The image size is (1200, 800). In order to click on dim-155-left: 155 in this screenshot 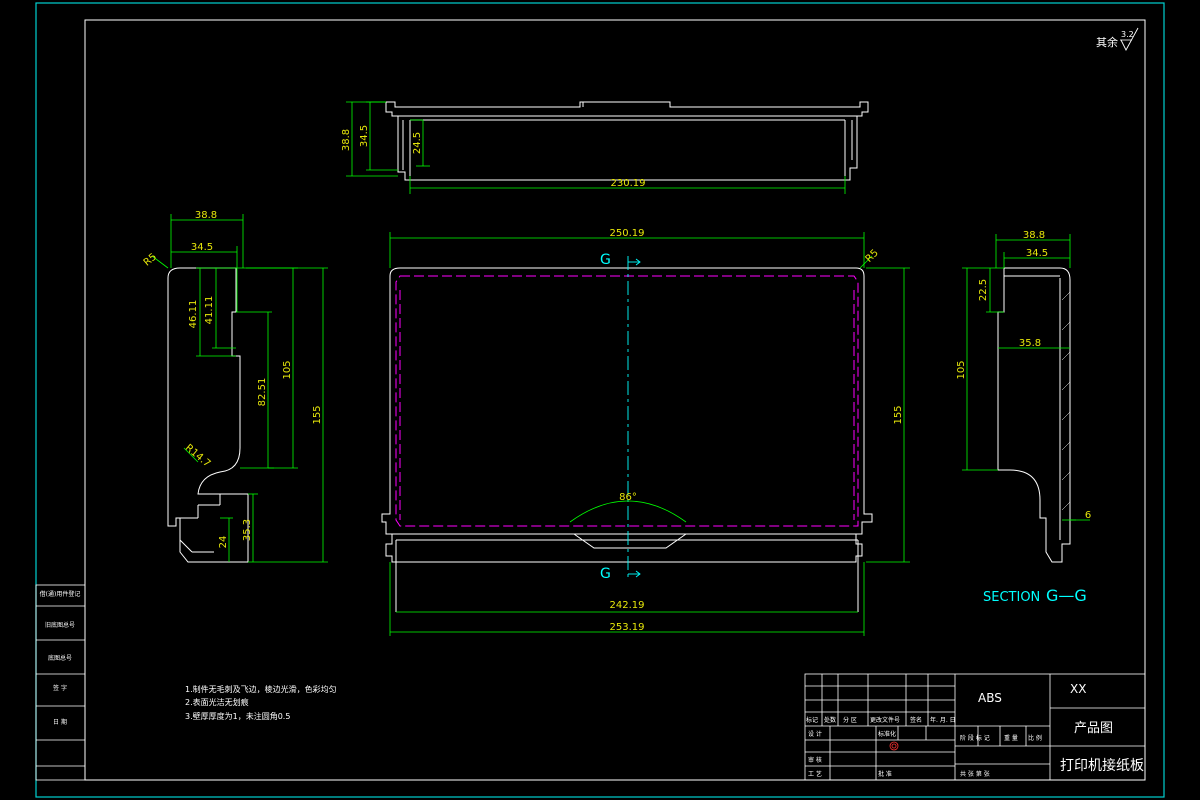, I will do `click(317, 414)`.